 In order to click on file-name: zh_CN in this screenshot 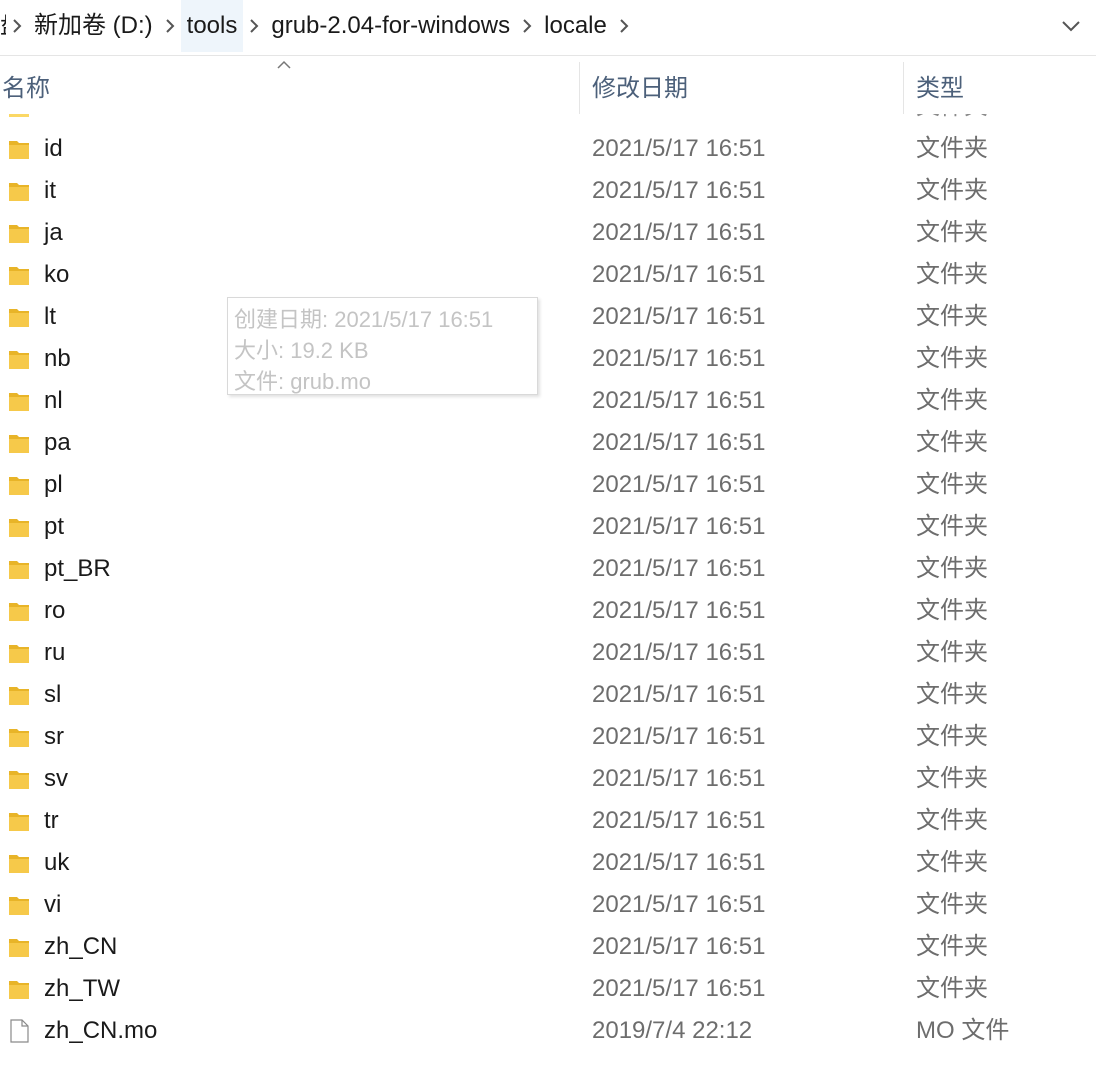, I will do `click(81, 946)`.